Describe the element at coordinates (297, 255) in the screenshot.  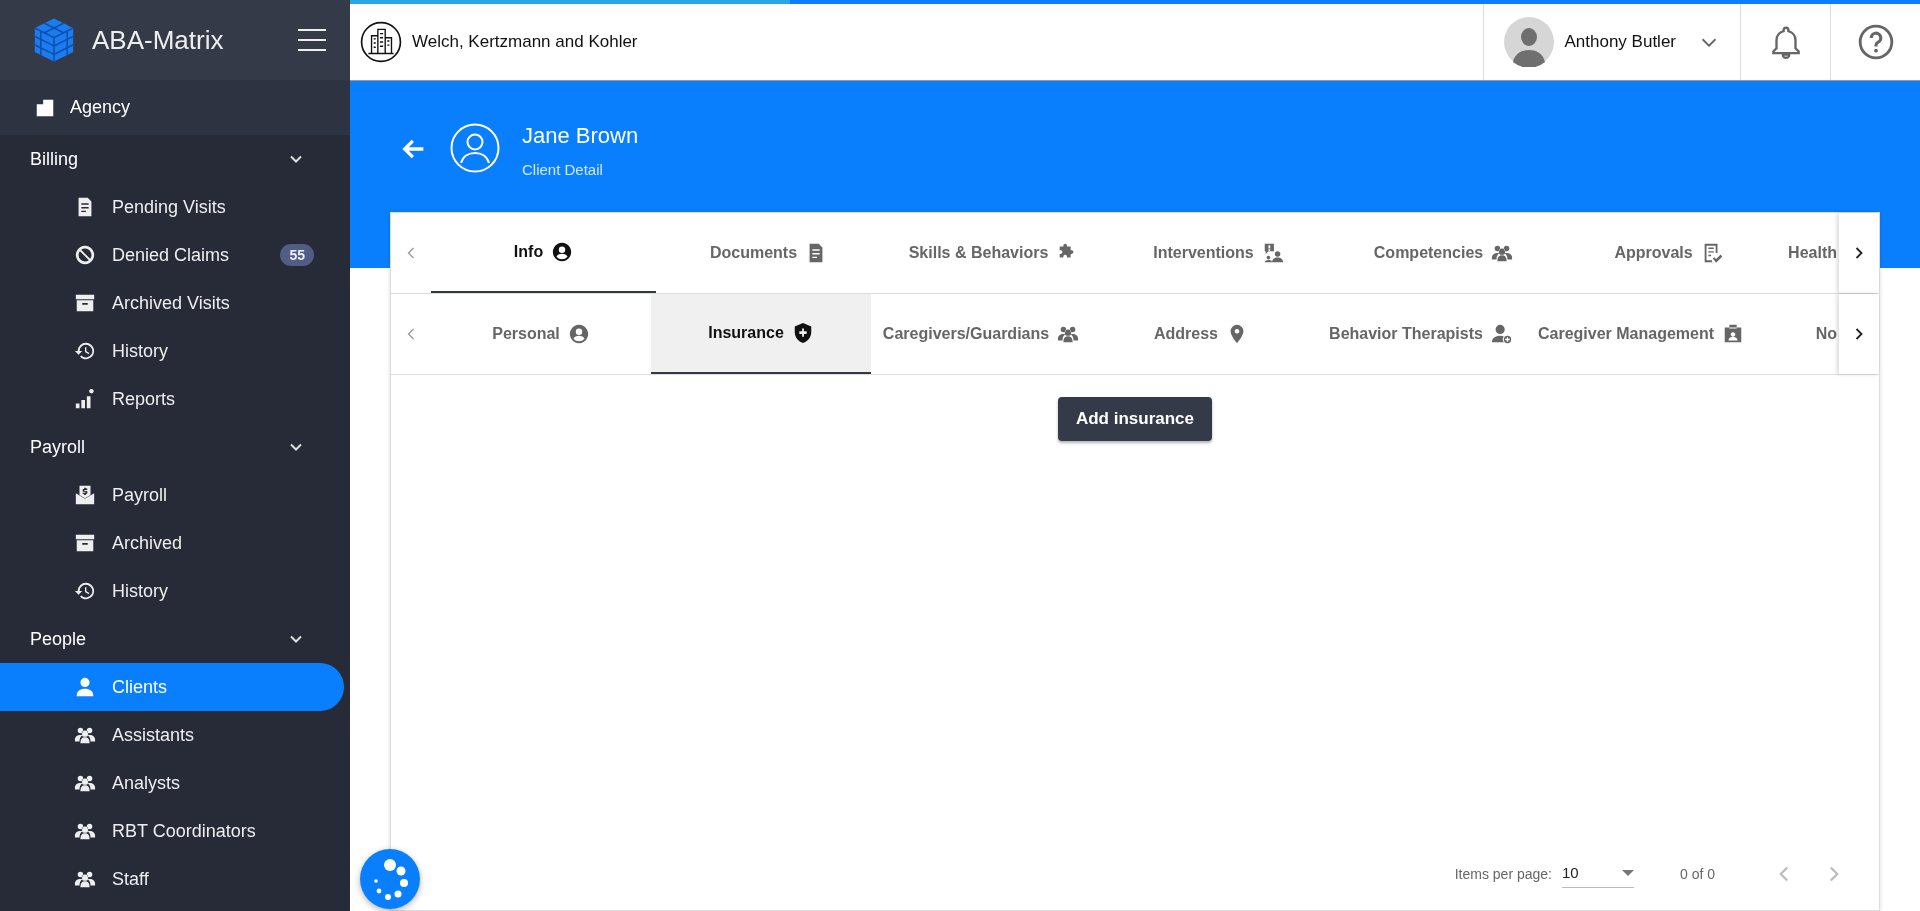
I see `count-badge: 55` at that location.